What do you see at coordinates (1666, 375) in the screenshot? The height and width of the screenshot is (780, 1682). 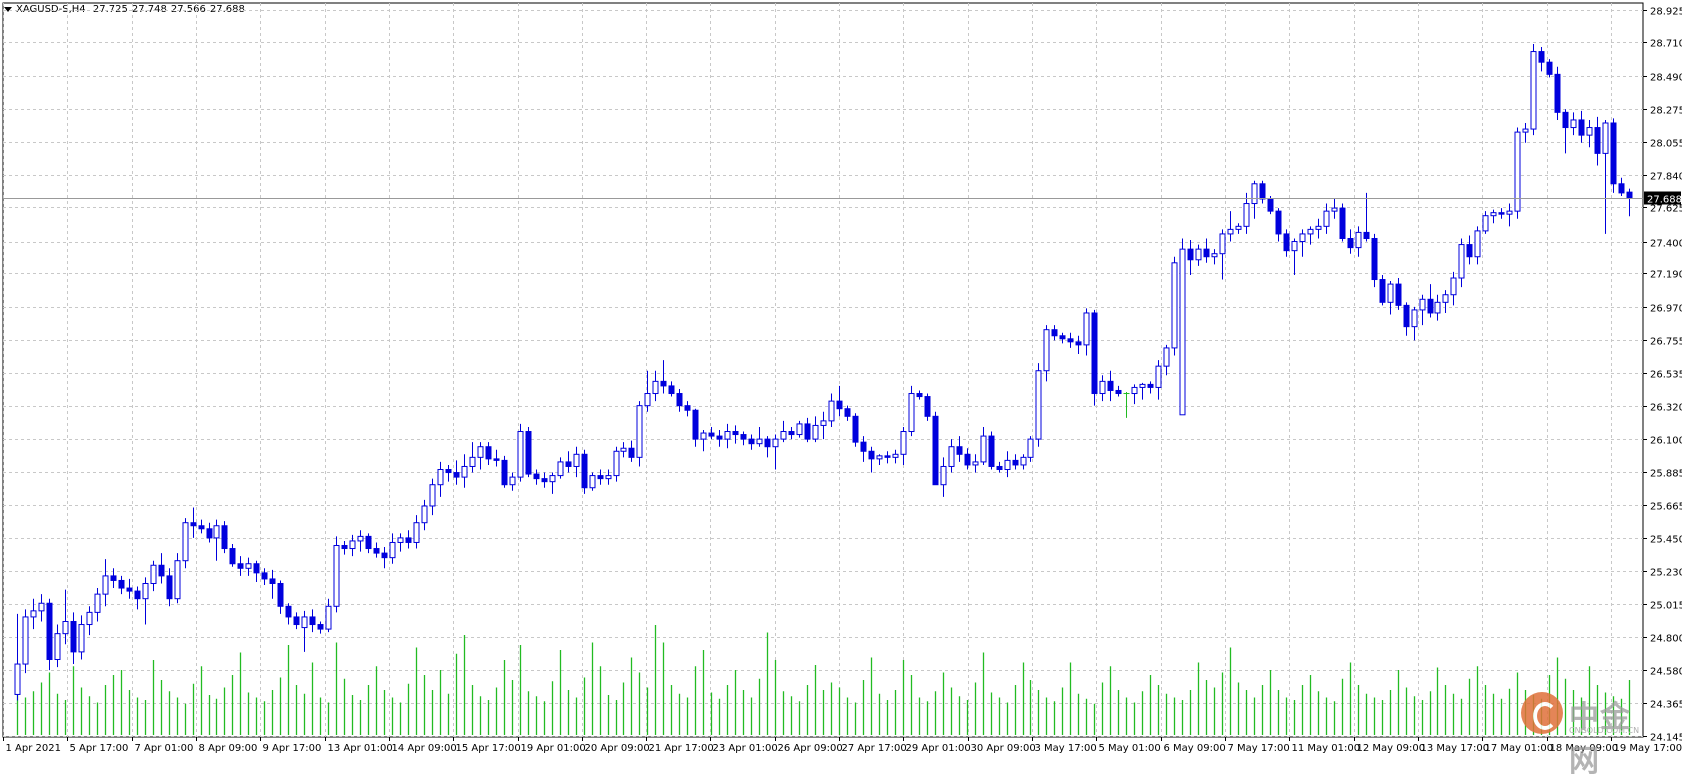 I see `y-tick-label: 26.535` at bounding box center [1666, 375].